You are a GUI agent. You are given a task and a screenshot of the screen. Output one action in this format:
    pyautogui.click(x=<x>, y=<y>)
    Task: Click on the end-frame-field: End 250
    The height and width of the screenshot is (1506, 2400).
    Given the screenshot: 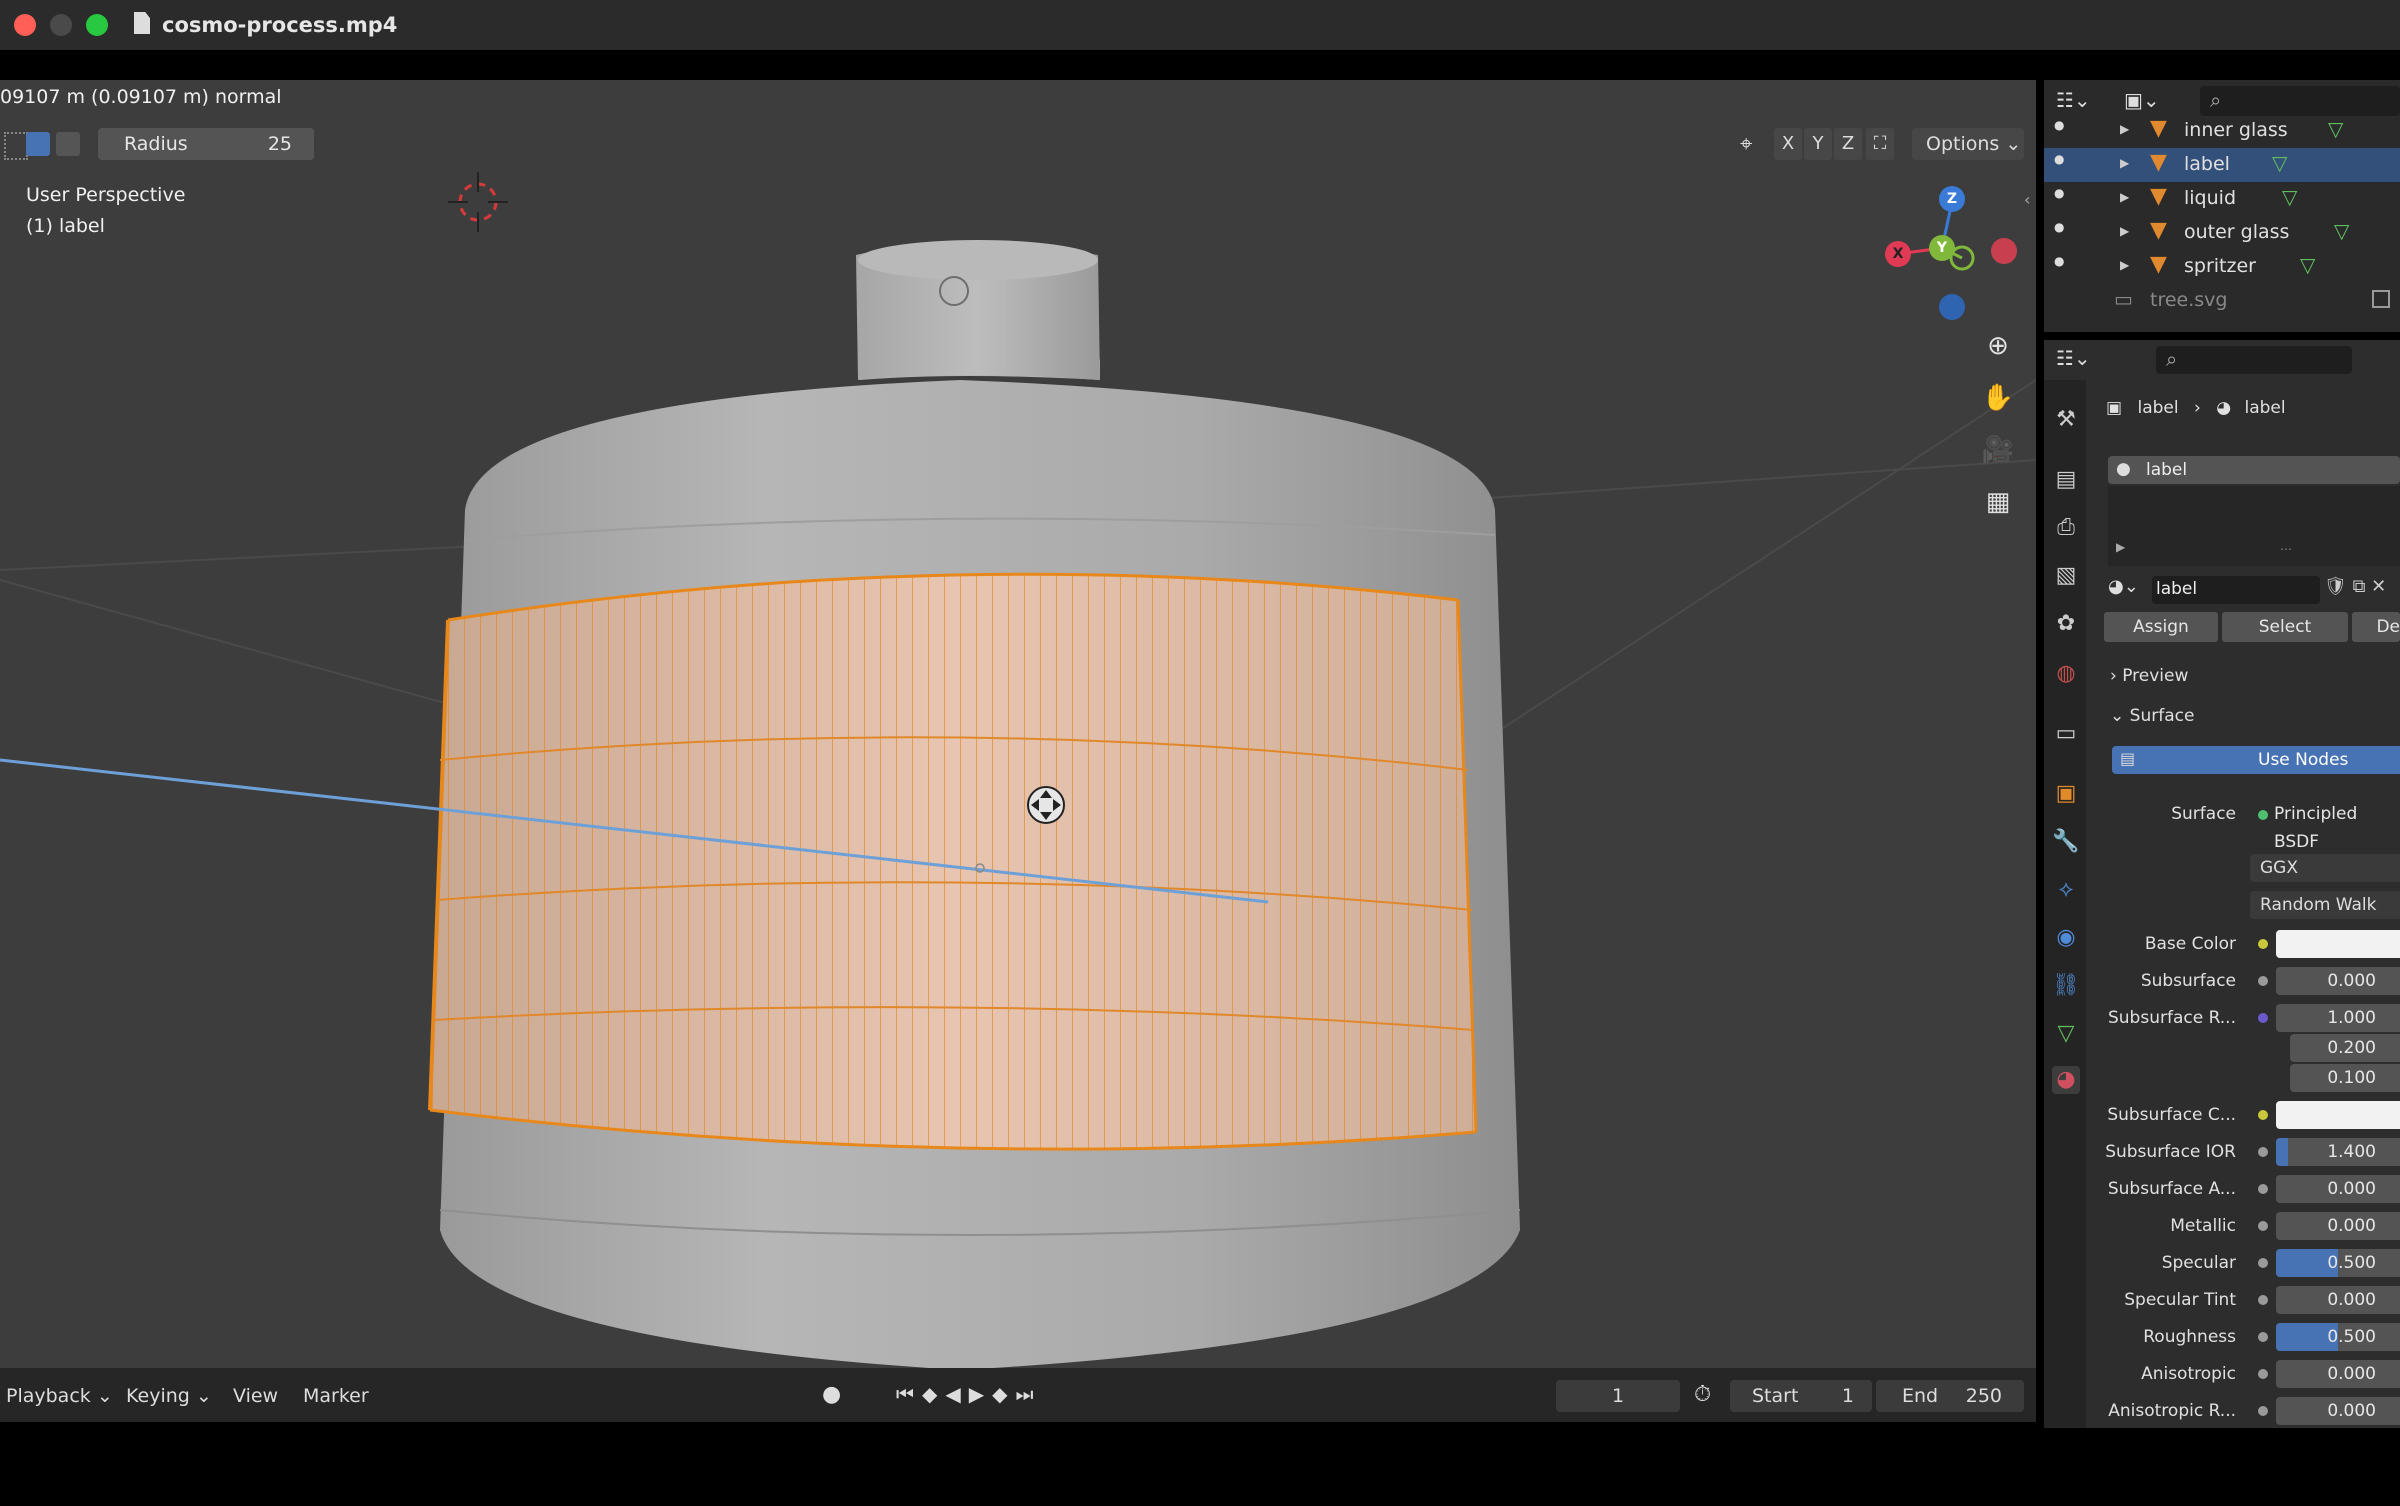 What is the action you would take?
    pyautogui.click(x=1950, y=1396)
    